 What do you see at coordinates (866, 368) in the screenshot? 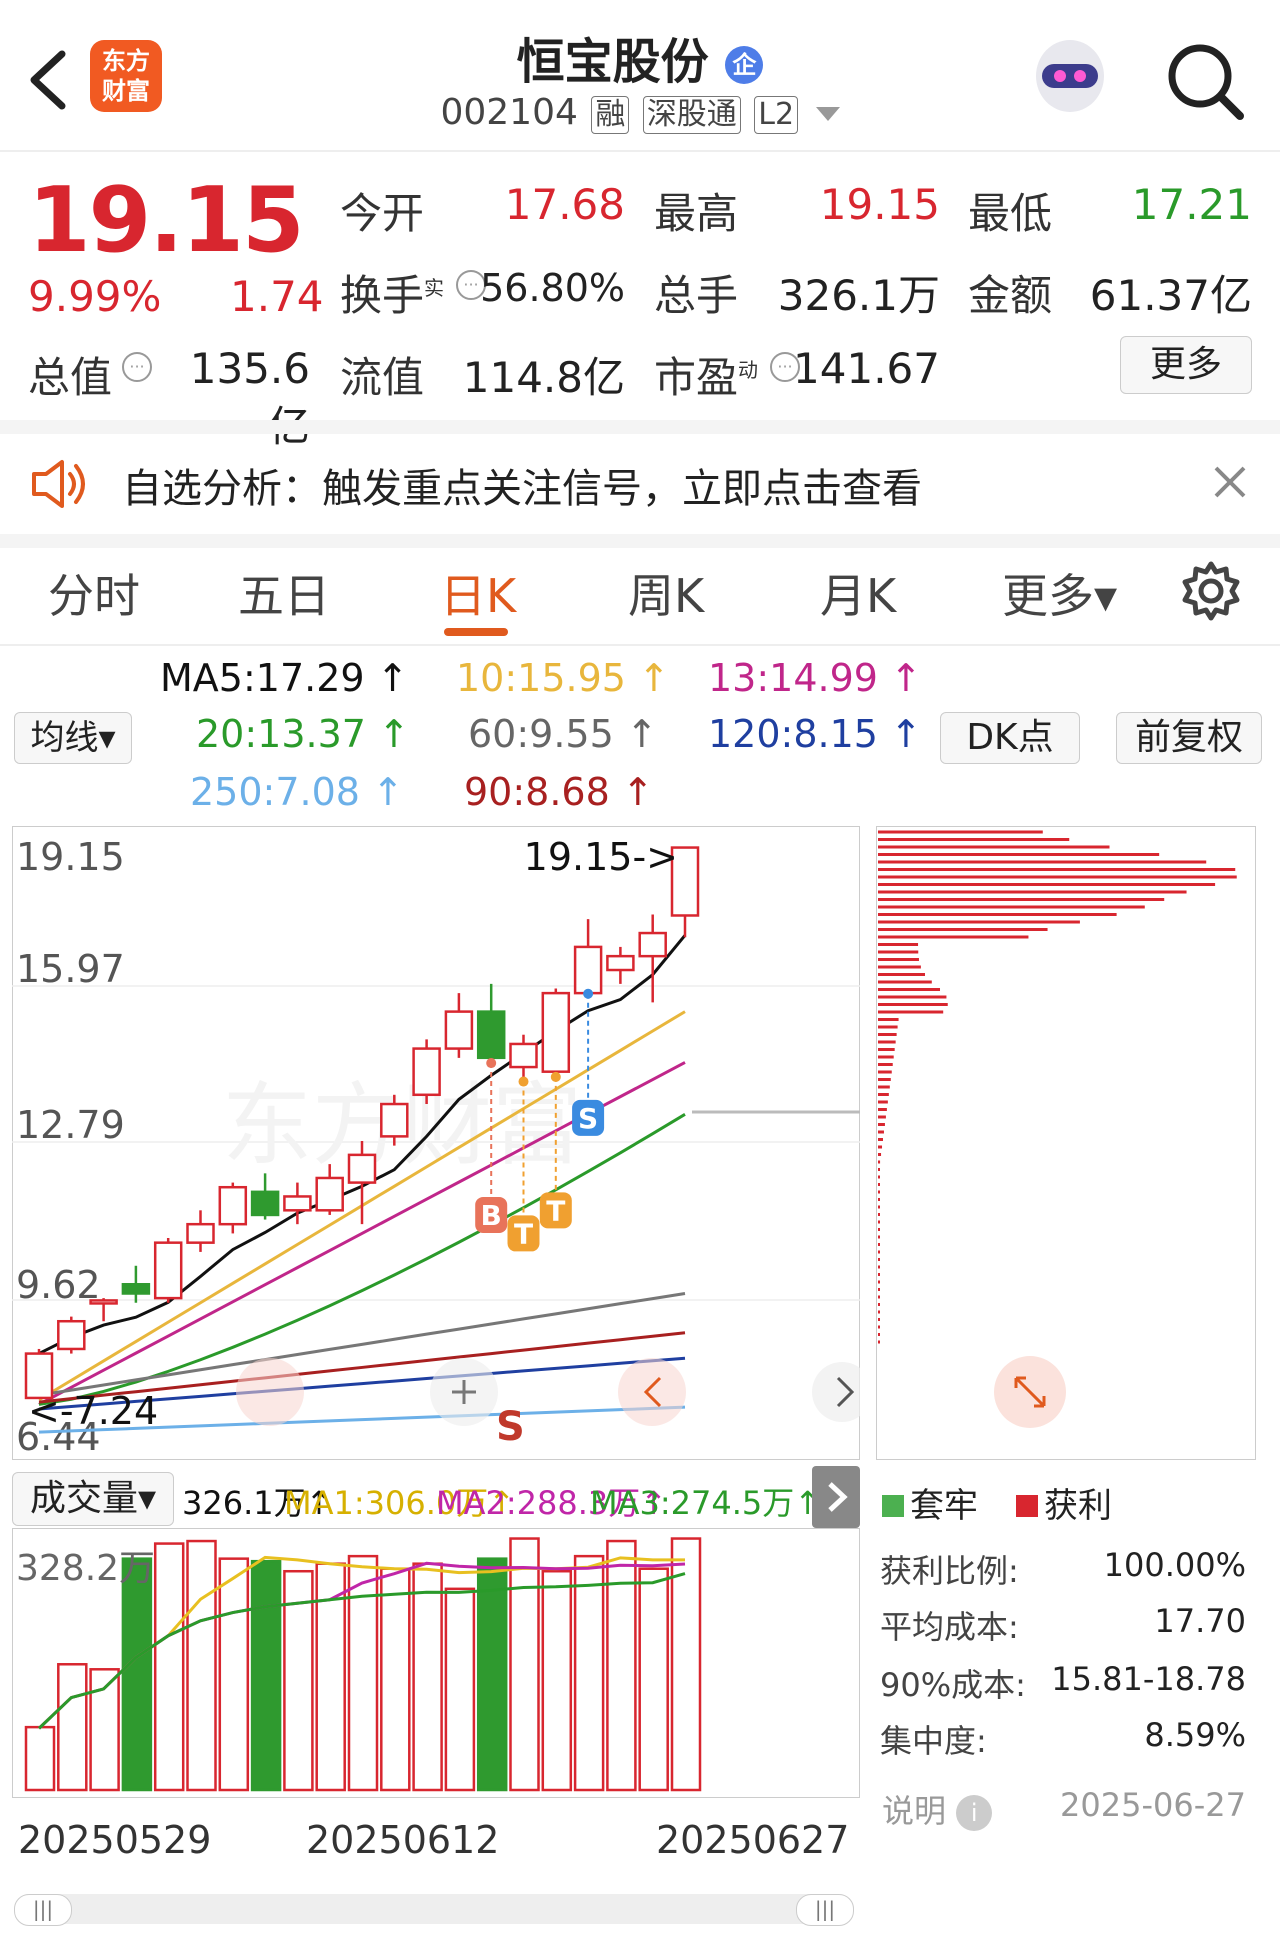
I see `pe-value: 141.67` at bounding box center [866, 368].